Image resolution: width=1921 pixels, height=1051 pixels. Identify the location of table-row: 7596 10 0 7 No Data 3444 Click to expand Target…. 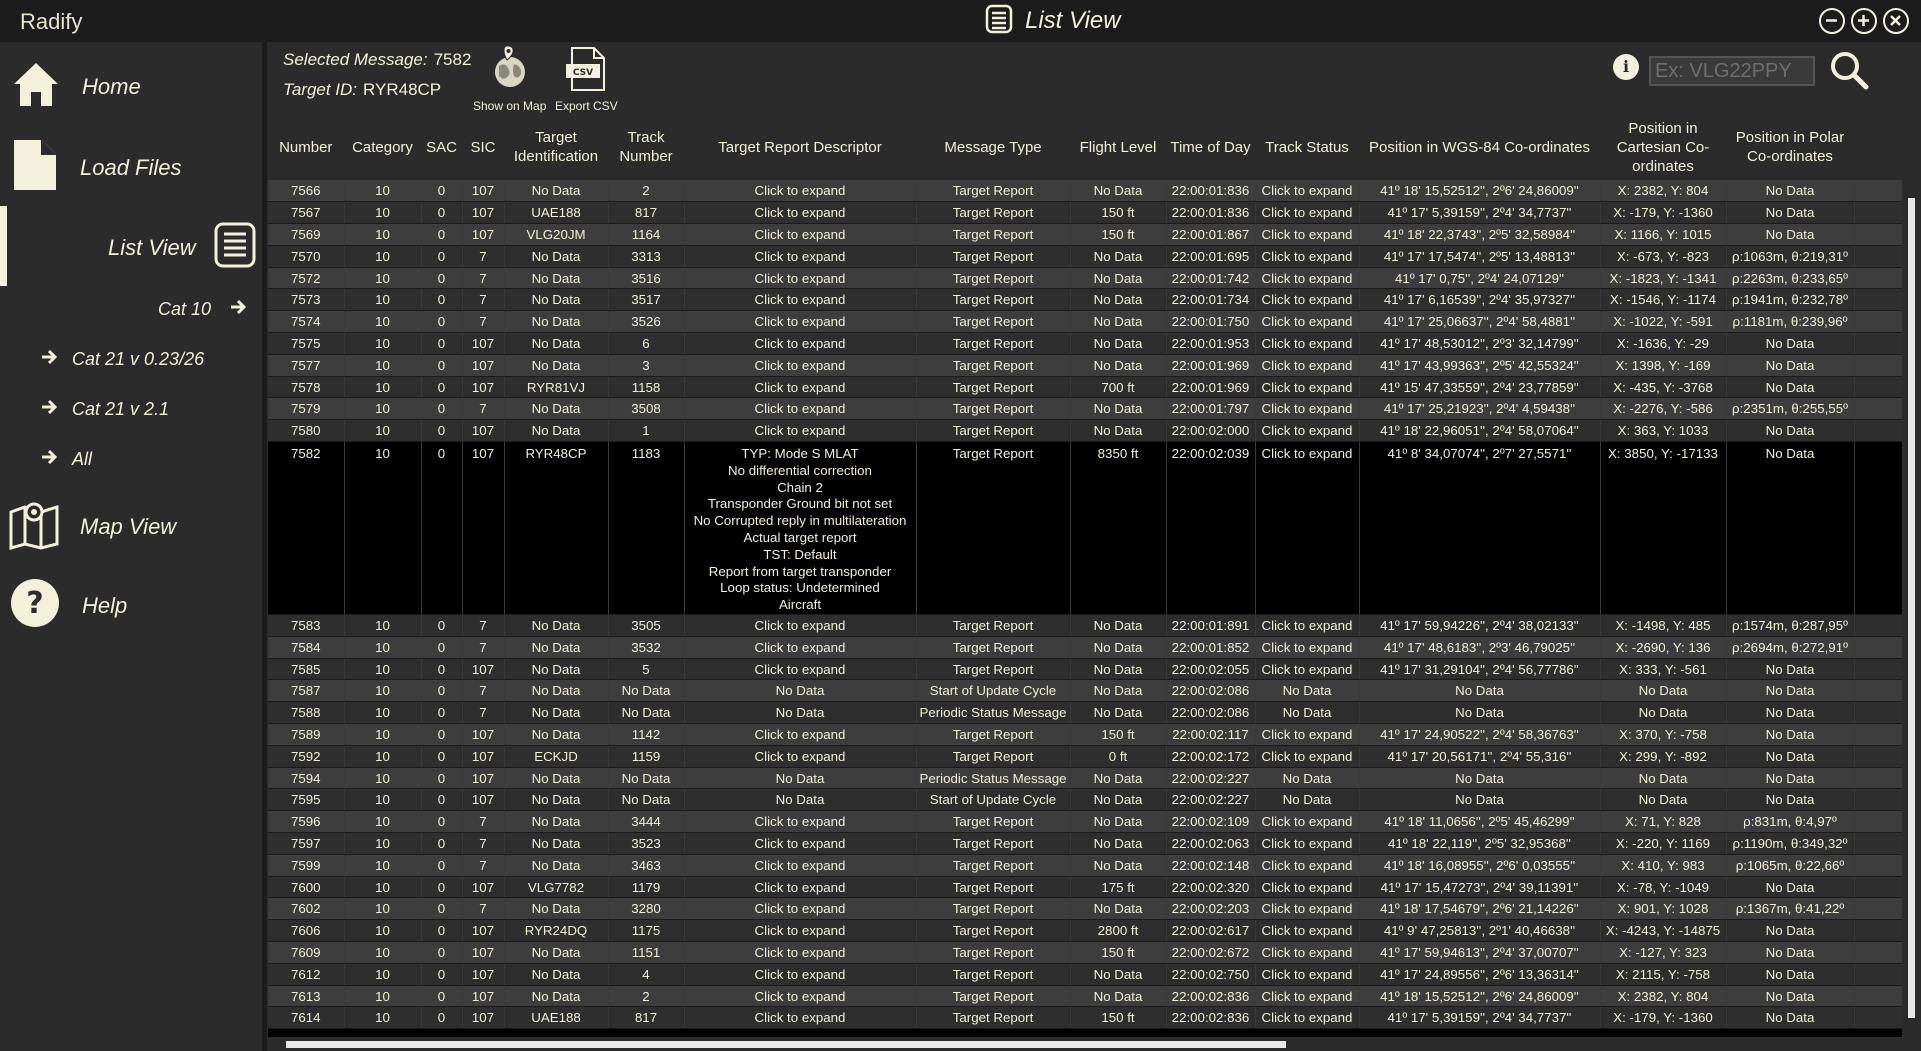
(1085, 822).